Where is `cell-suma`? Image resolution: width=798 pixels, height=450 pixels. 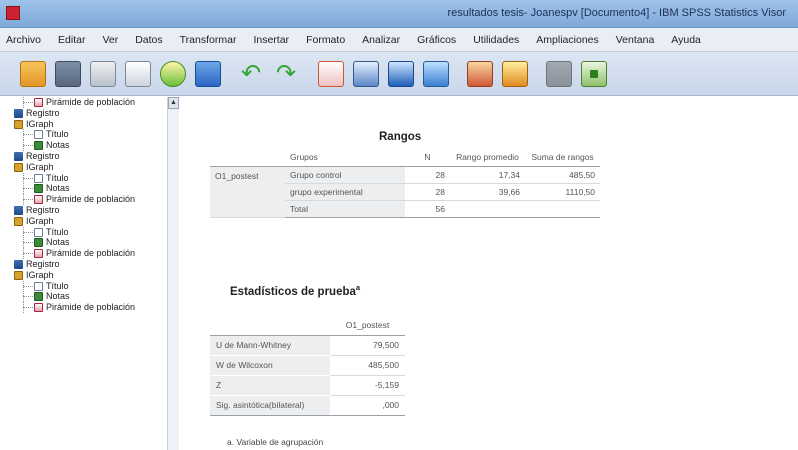
cell-suma is located at coordinates (562, 209).